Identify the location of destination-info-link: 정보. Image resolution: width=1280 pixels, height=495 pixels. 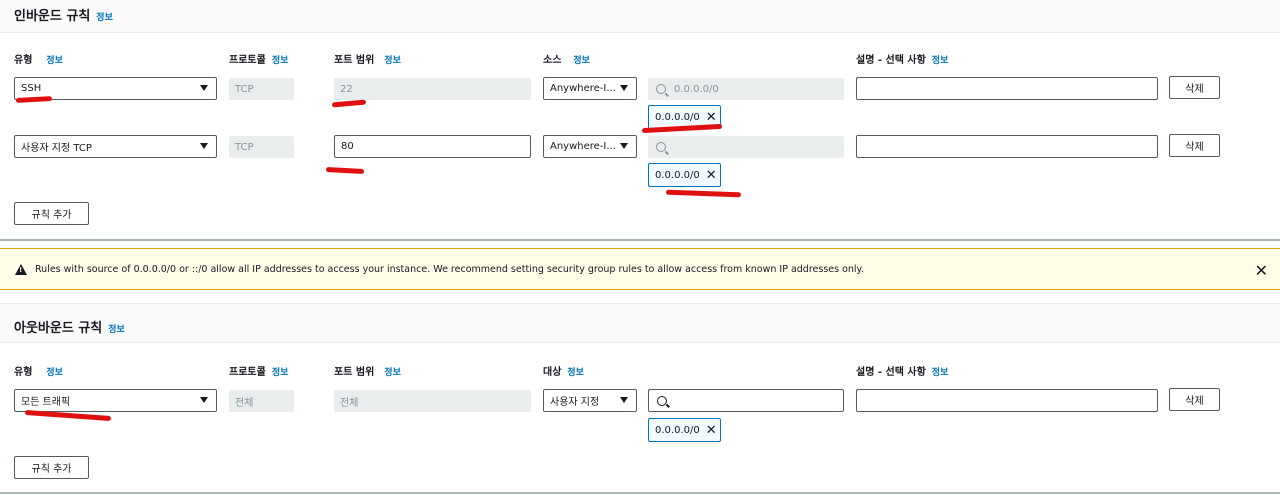
(575, 373).